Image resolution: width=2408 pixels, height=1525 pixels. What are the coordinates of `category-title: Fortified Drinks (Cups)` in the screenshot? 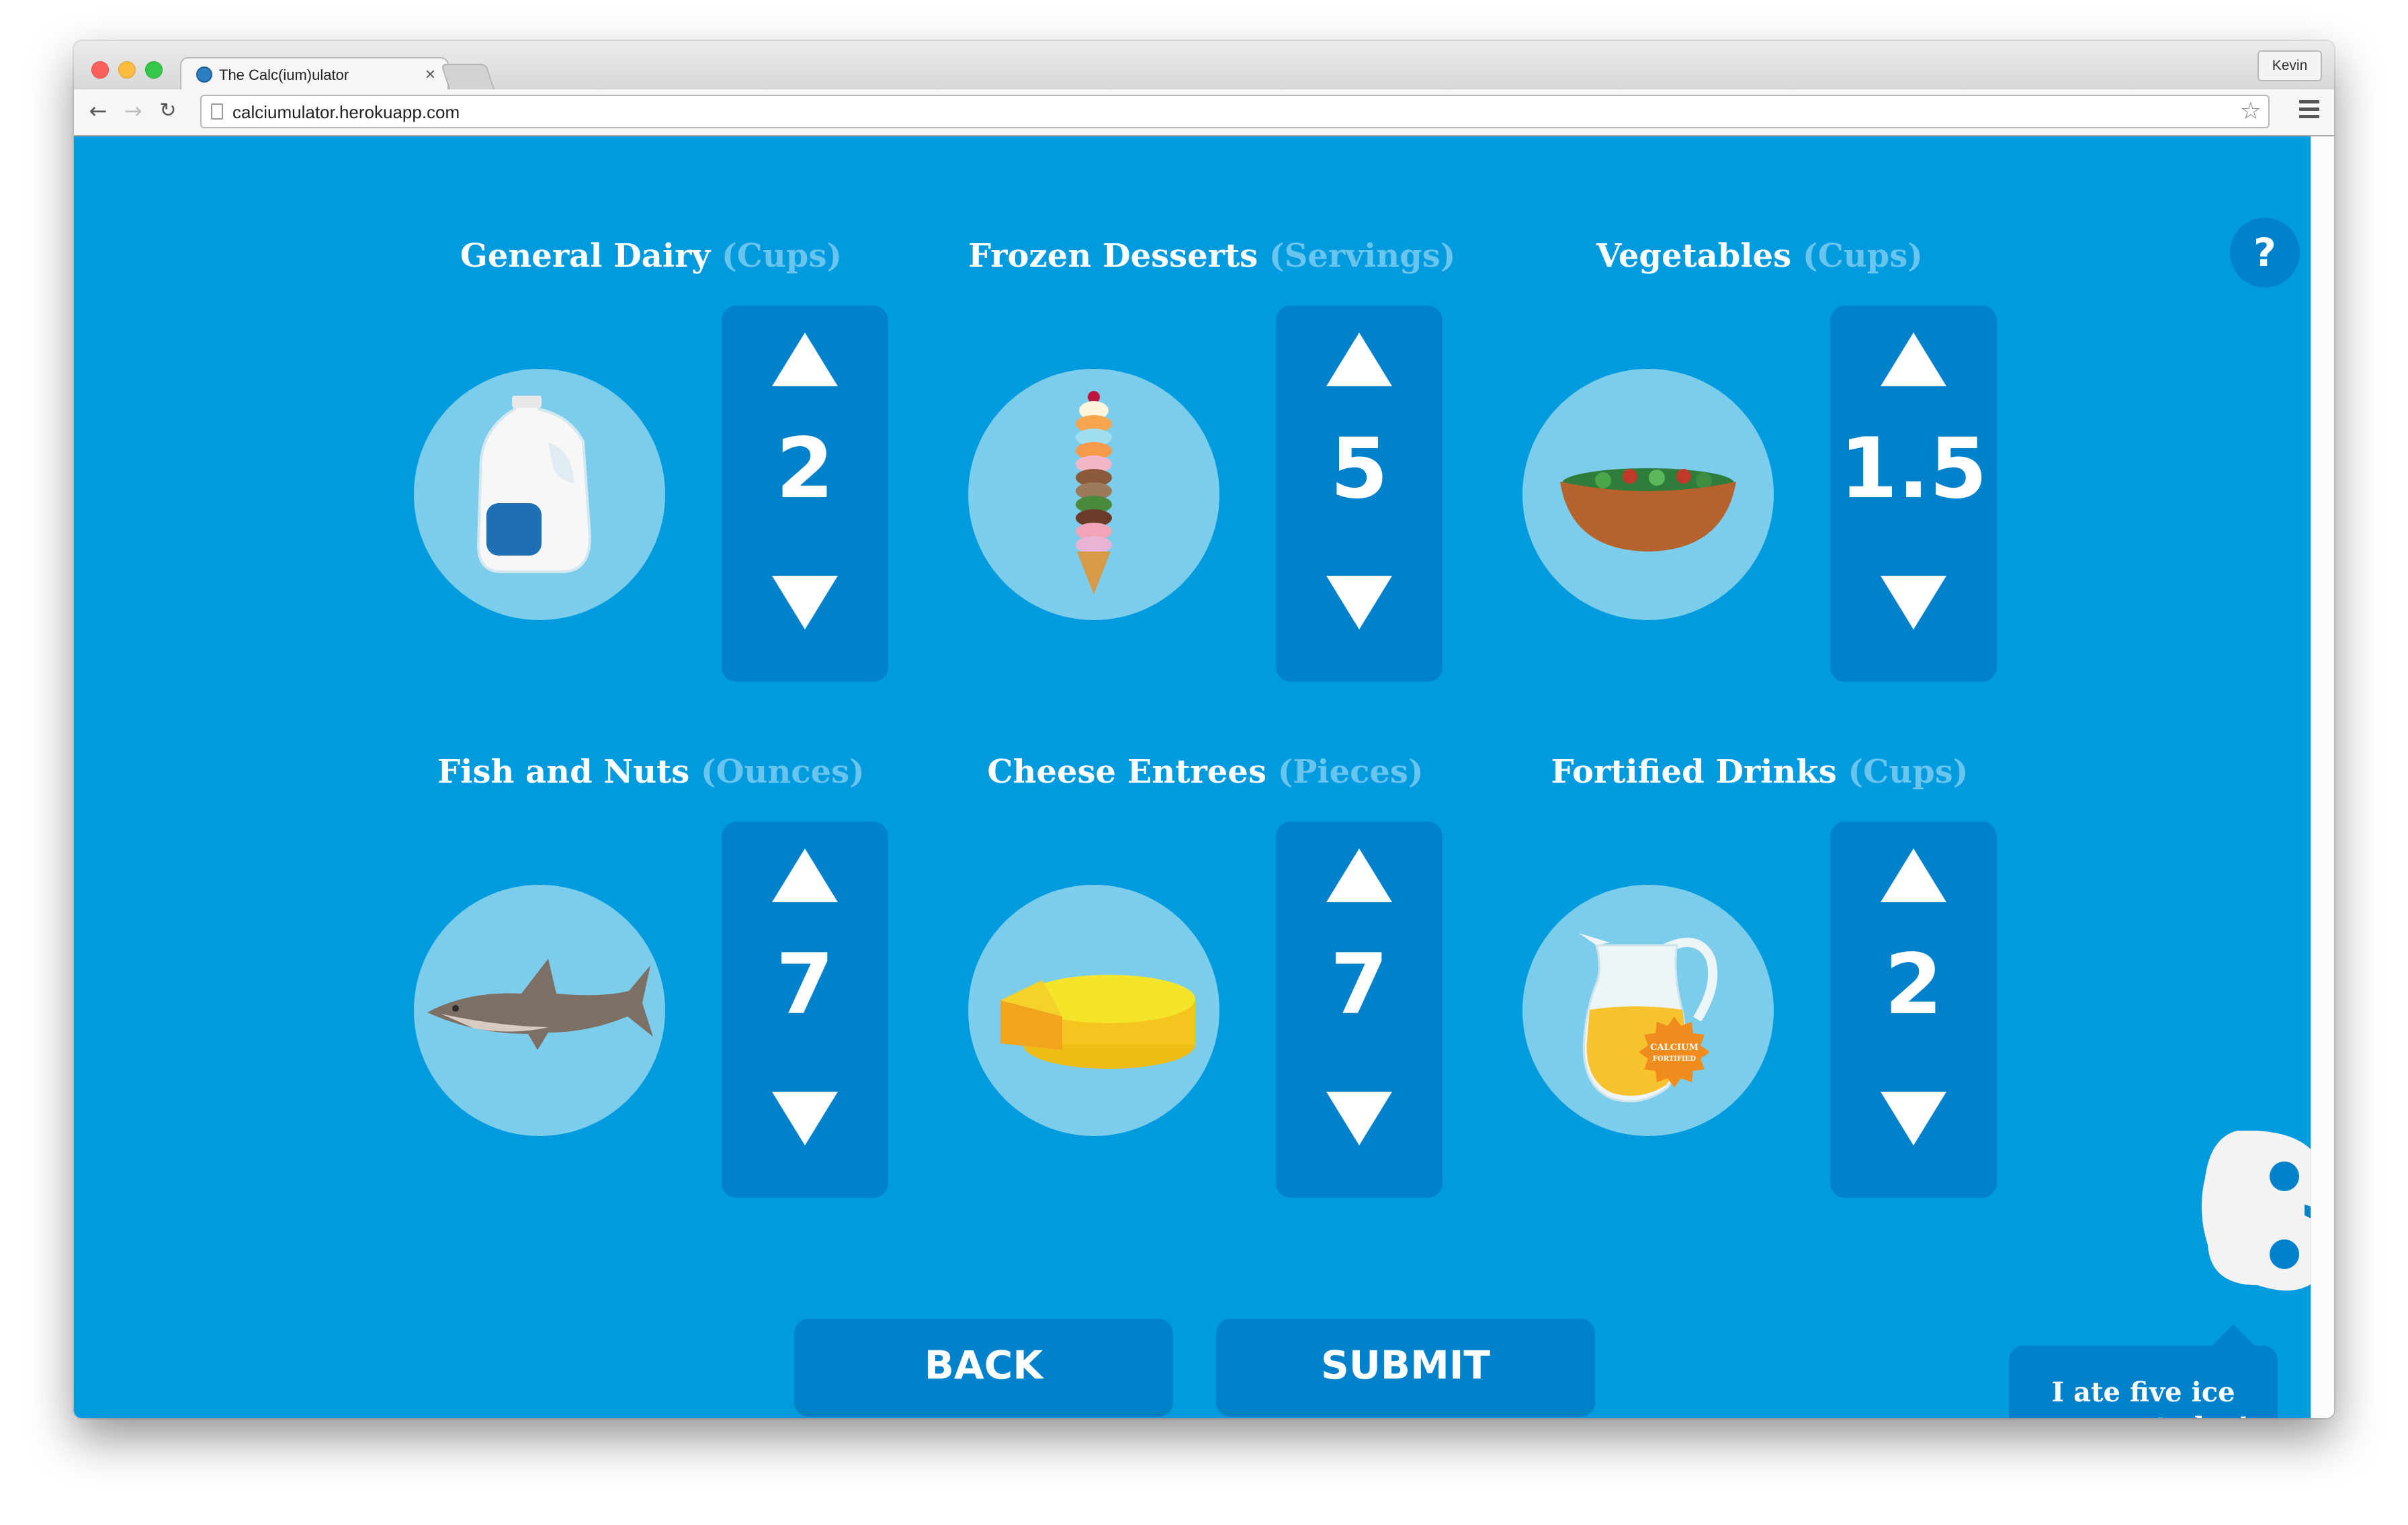 It's located at (1759, 772).